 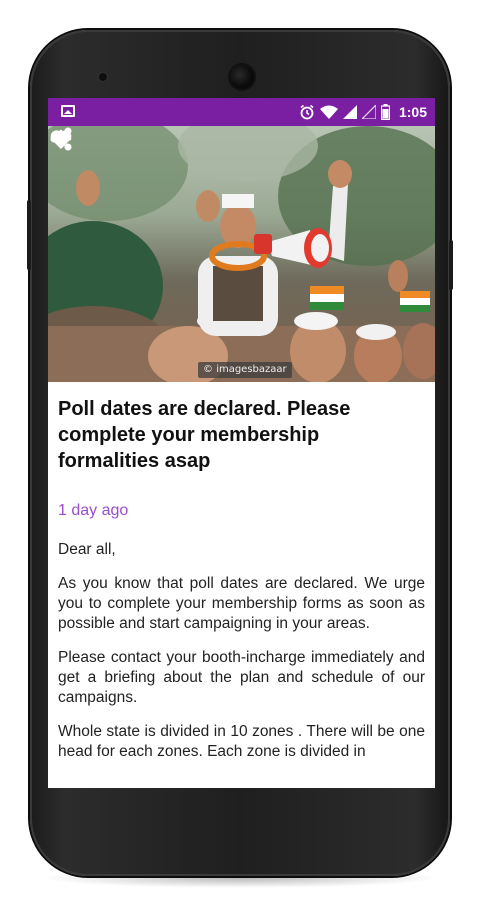 I want to click on front-camera, so click(x=242, y=77).